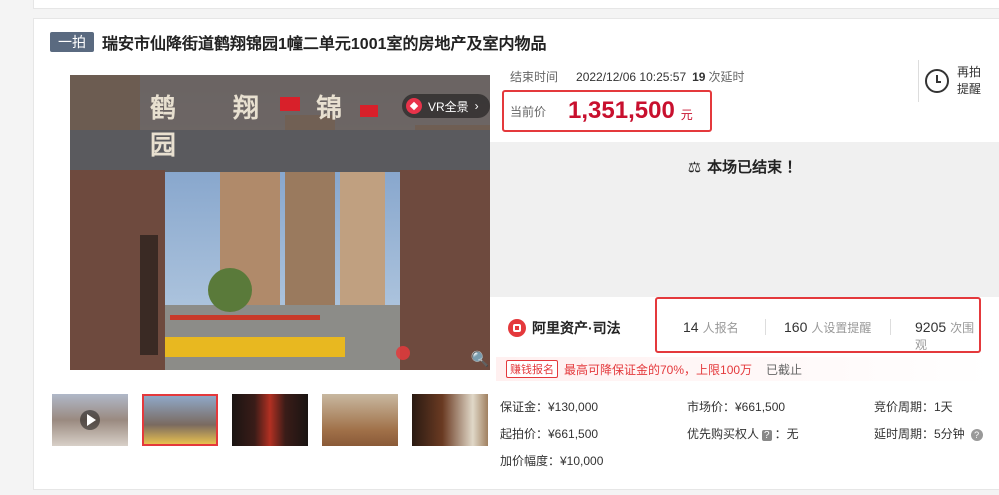 This screenshot has height=495, width=999. I want to click on current-price-unit: 元, so click(686, 114).